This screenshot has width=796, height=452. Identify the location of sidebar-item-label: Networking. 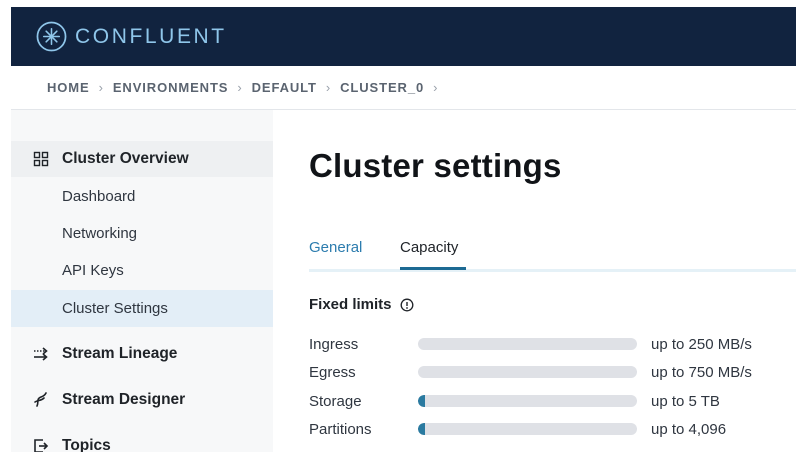
(100, 233).